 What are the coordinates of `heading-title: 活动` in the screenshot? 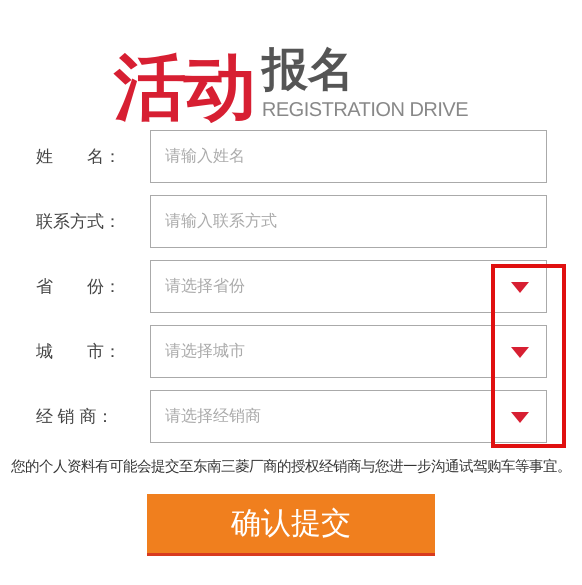 It's located at (184, 88).